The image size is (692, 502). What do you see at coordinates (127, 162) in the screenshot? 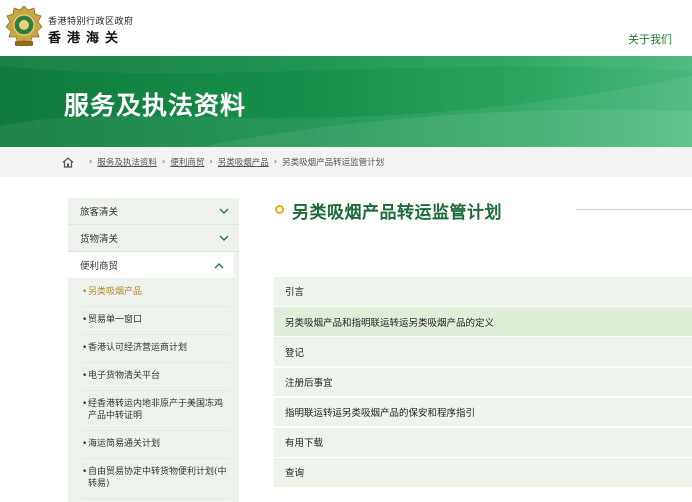
I see `breadcrumb-item-services: 服务及执法资料` at bounding box center [127, 162].